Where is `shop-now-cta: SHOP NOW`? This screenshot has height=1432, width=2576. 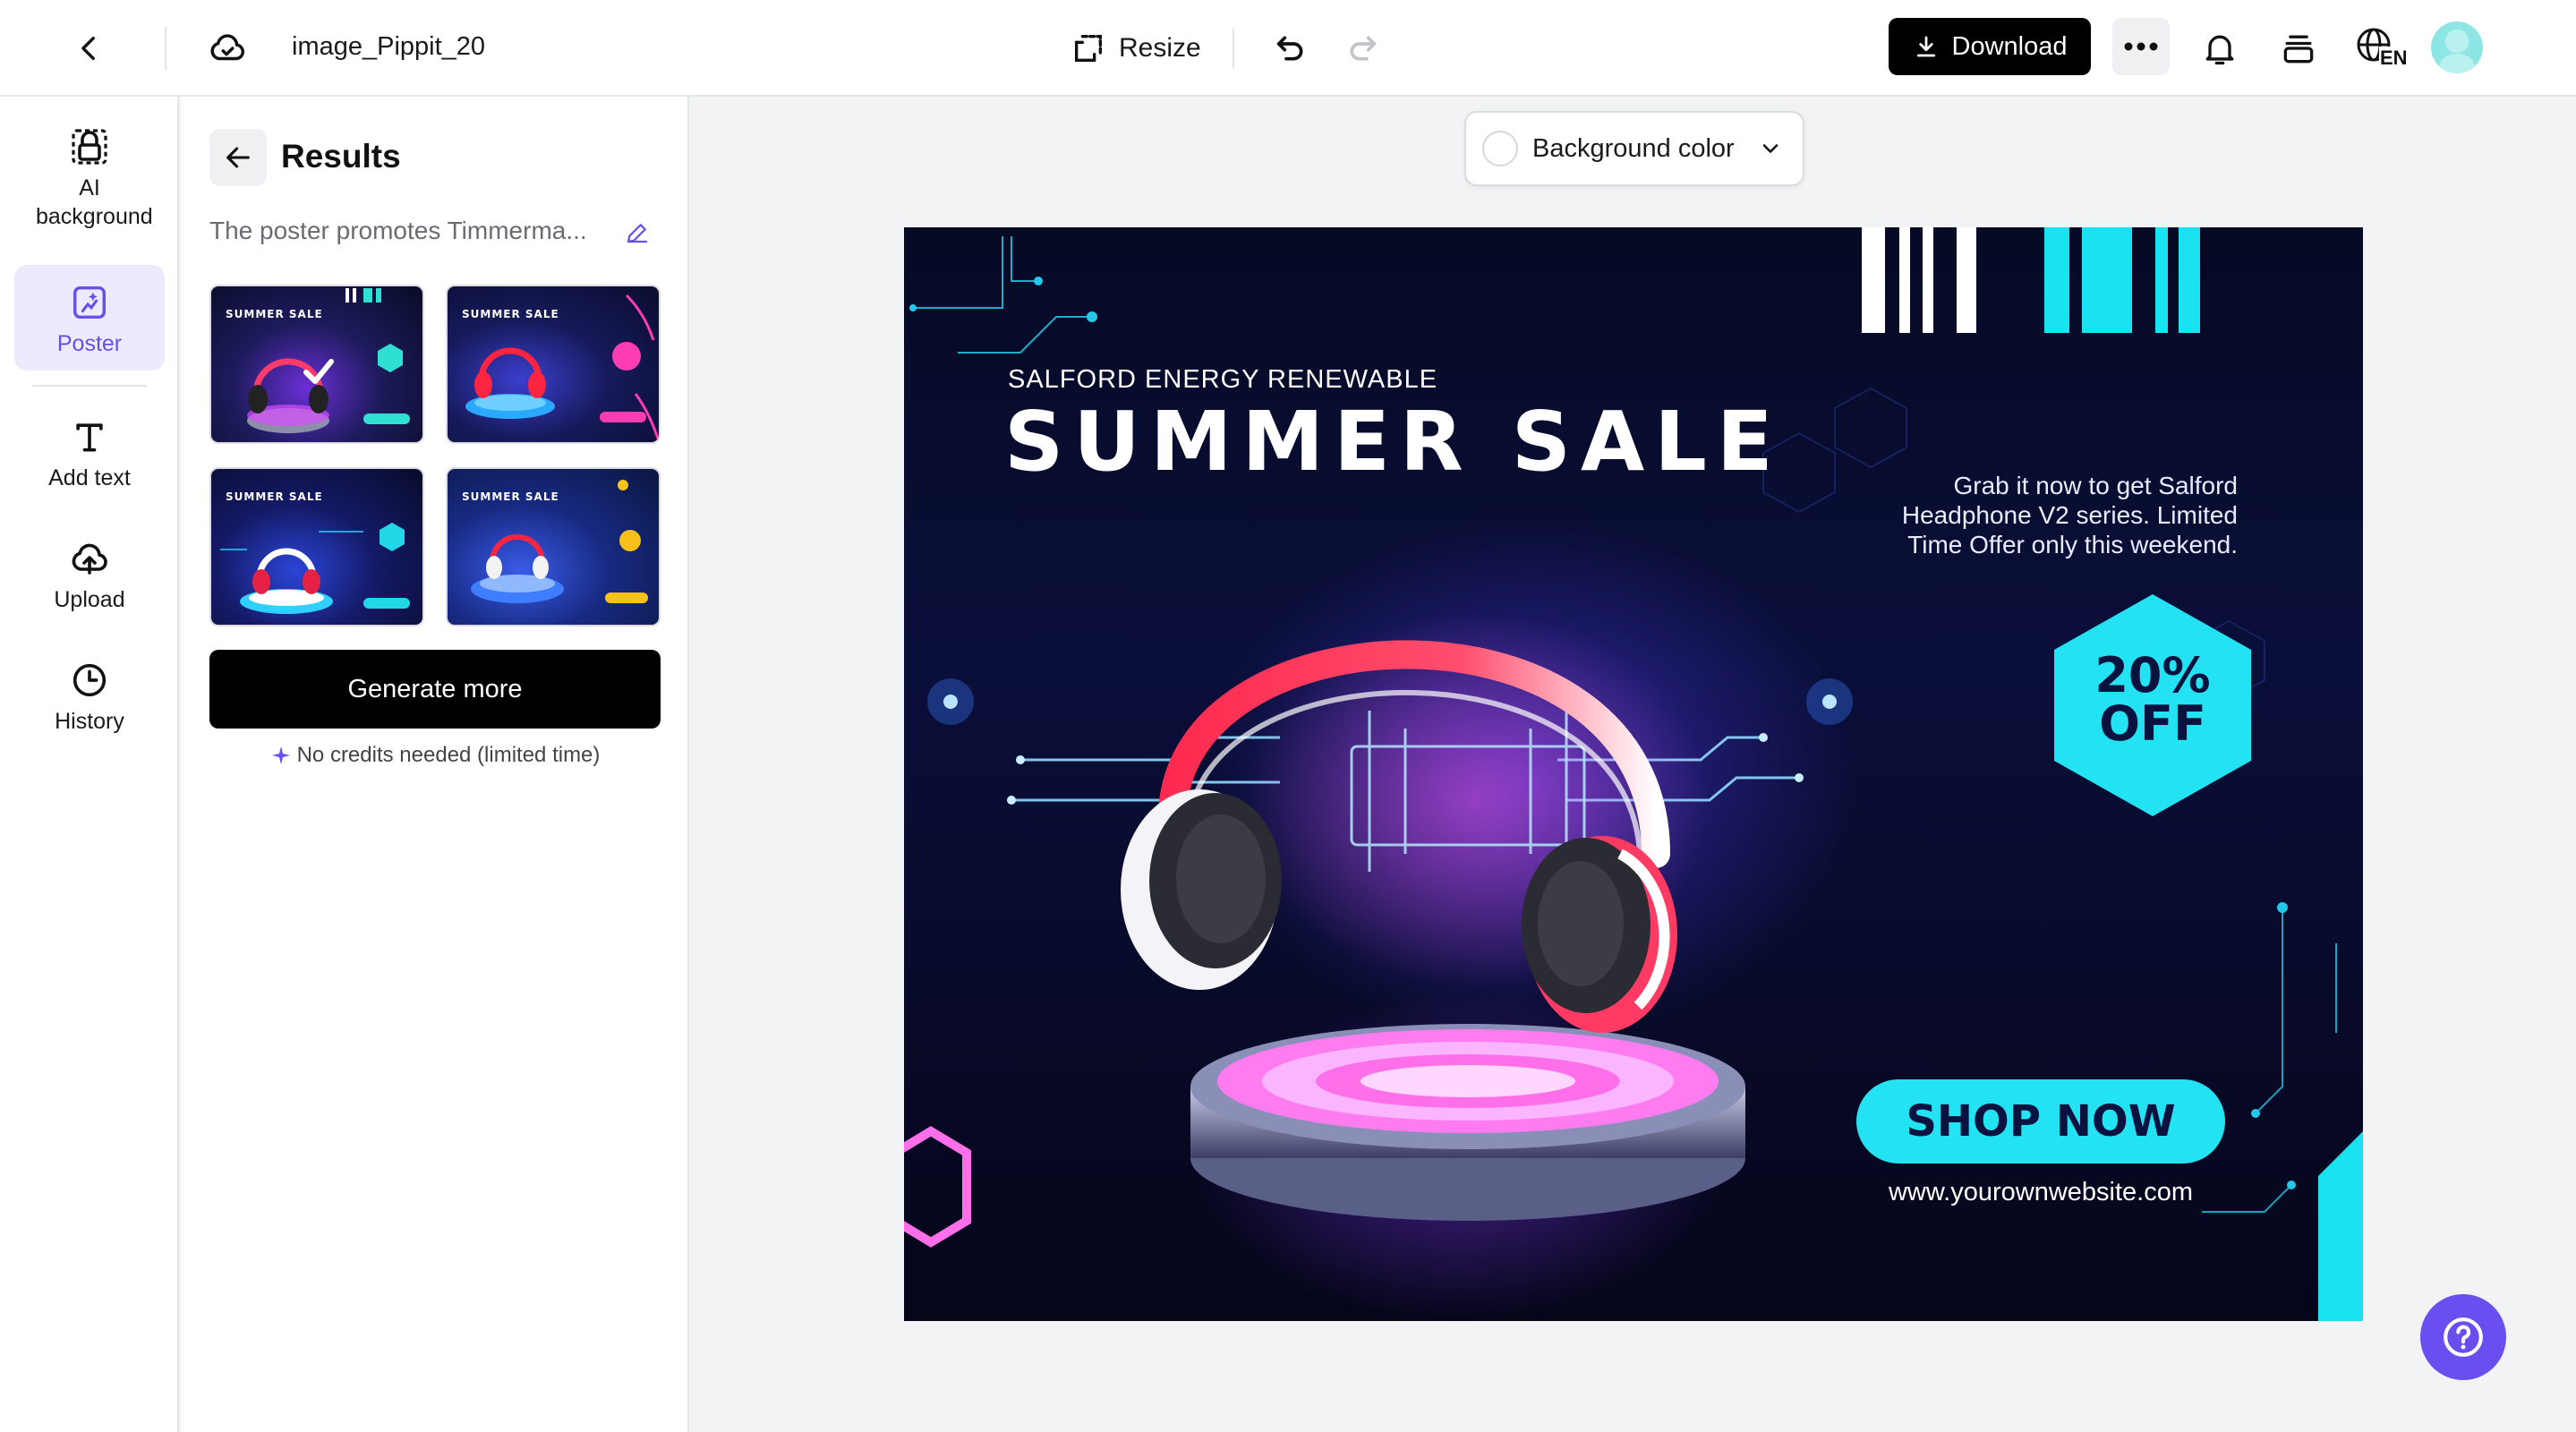
shop-now-cta: SHOP NOW is located at coordinates (2040, 1121).